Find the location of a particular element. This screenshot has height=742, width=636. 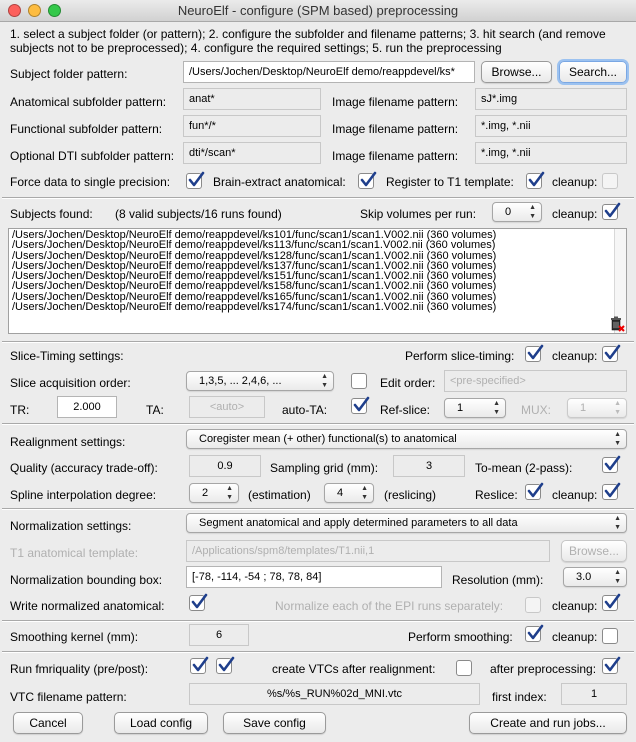

slice-cleanup-label: cleanup: is located at coordinates (575, 356).